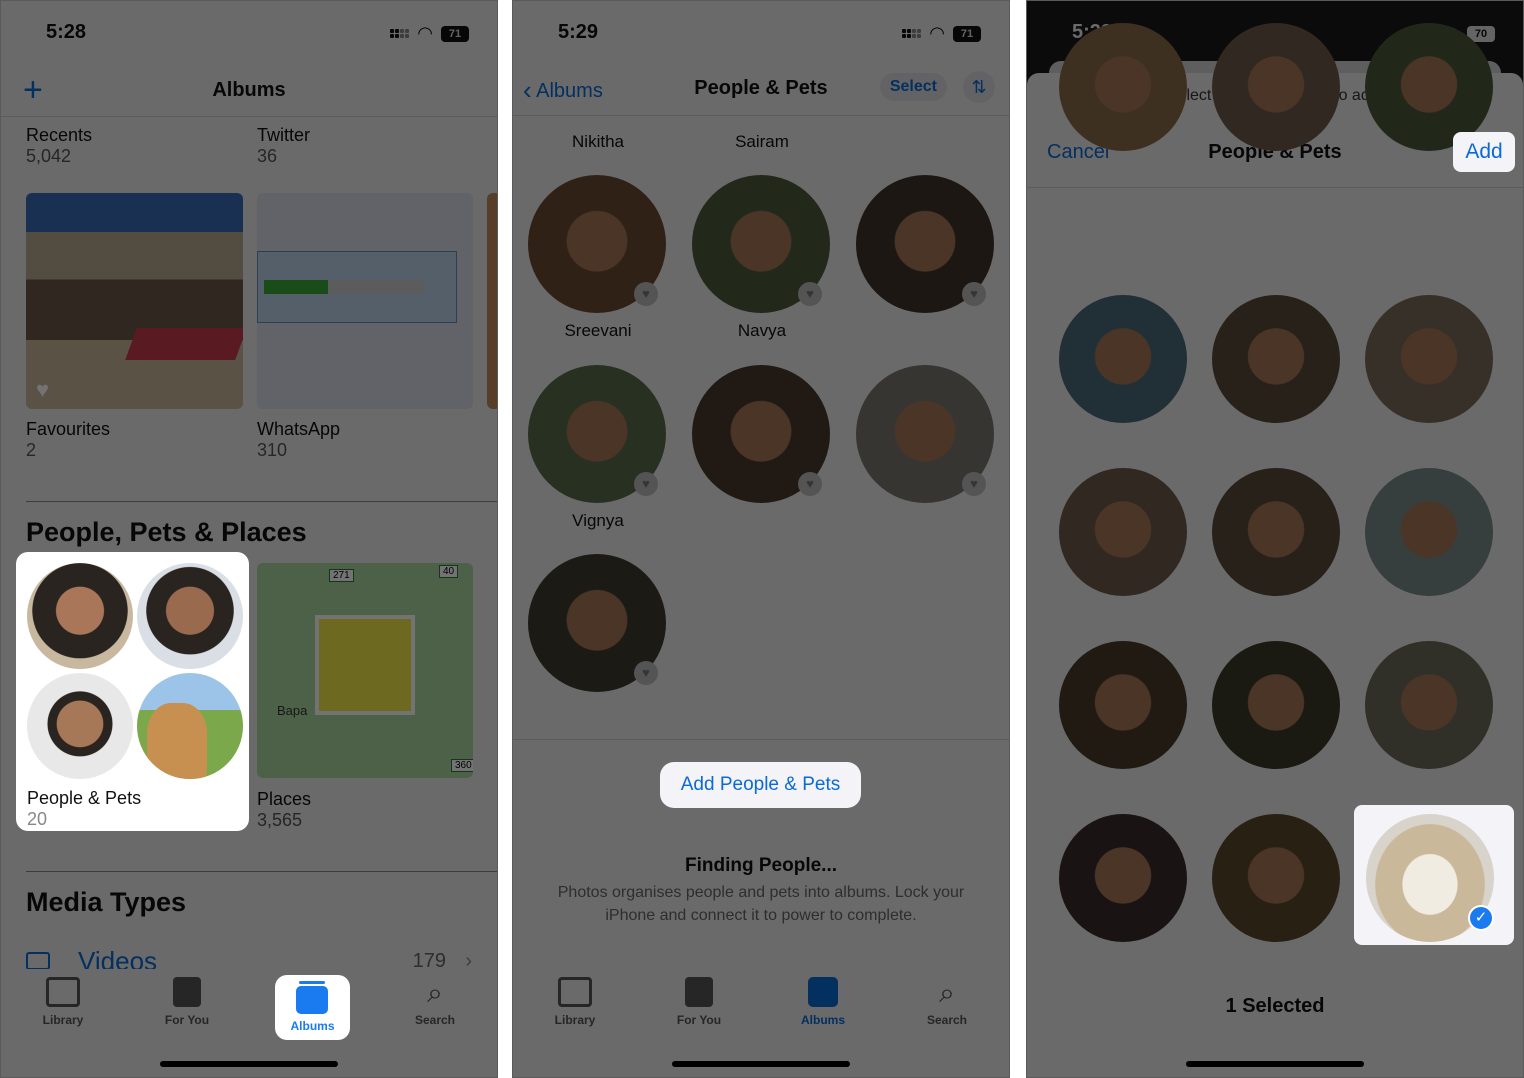  What do you see at coordinates (134, 301) in the screenshot?
I see `favourites-thumbnail: ♥` at bounding box center [134, 301].